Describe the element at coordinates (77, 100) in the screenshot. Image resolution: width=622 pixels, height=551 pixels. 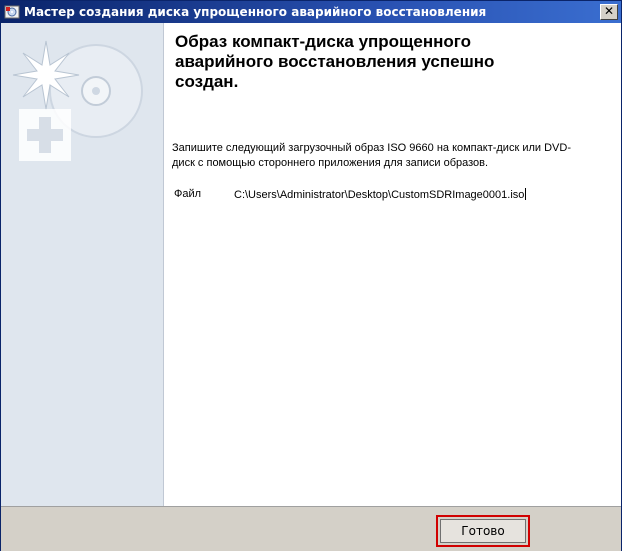
I see `sidebar-artwork` at that location.